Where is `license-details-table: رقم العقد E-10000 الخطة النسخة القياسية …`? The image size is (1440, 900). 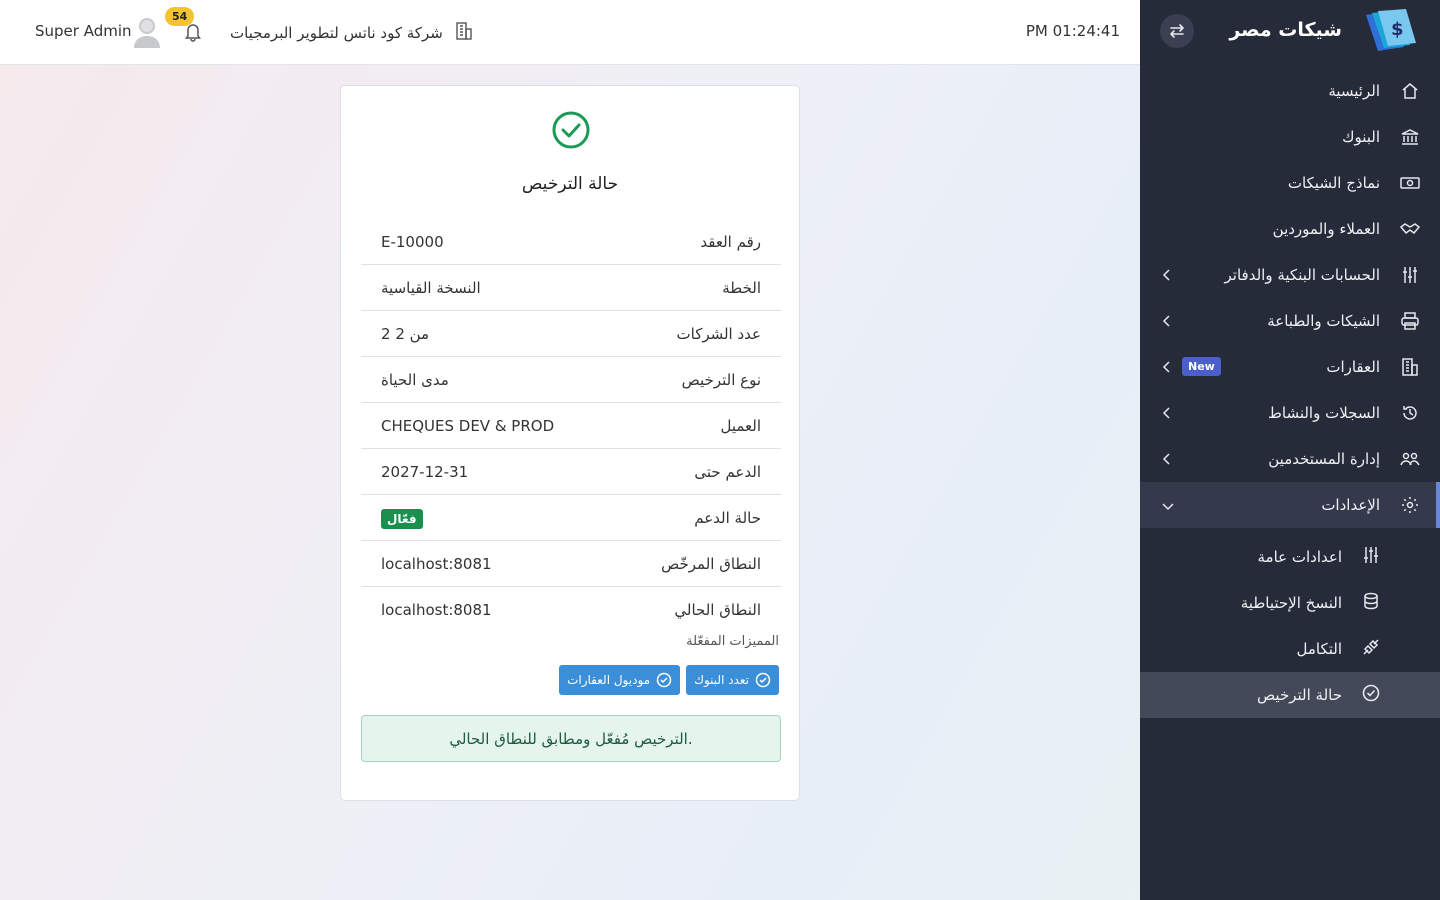 license-details-table: رقم العقد E-10000 الخطة النسخة القياسية … is located at coordinates (571, 426).